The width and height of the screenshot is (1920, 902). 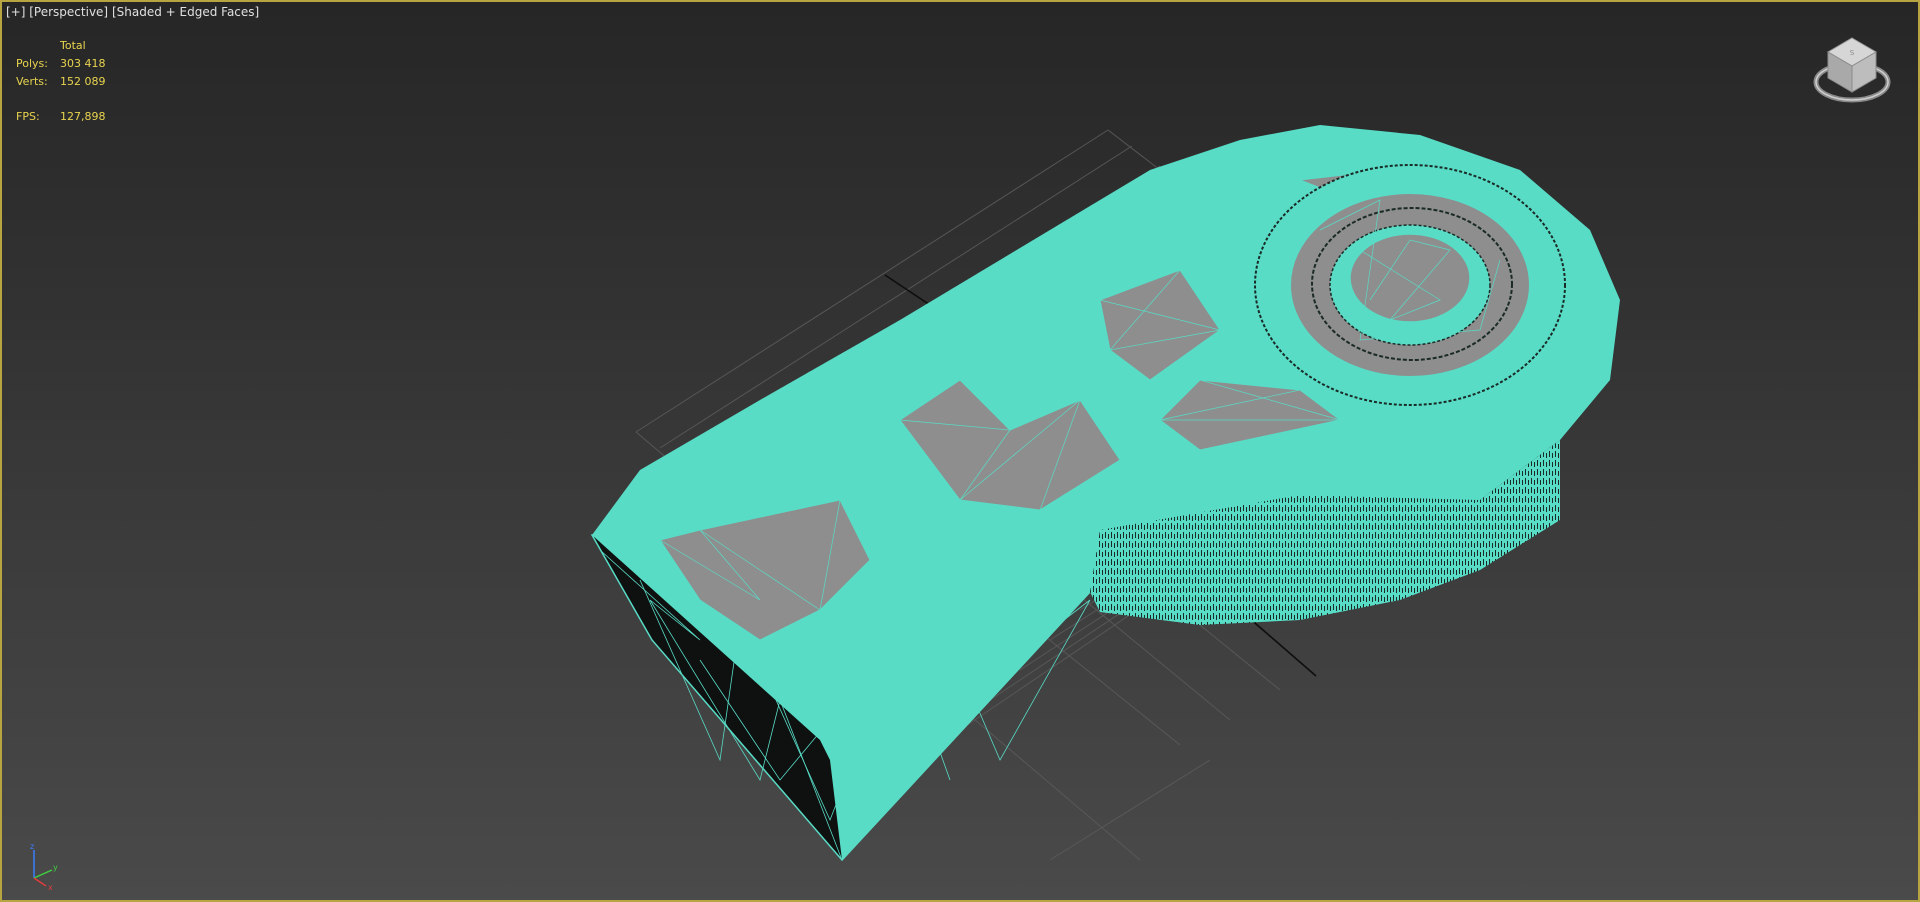 I want to click on stats-fps-row: FPS: 127,898, so click(x=61, y=117).